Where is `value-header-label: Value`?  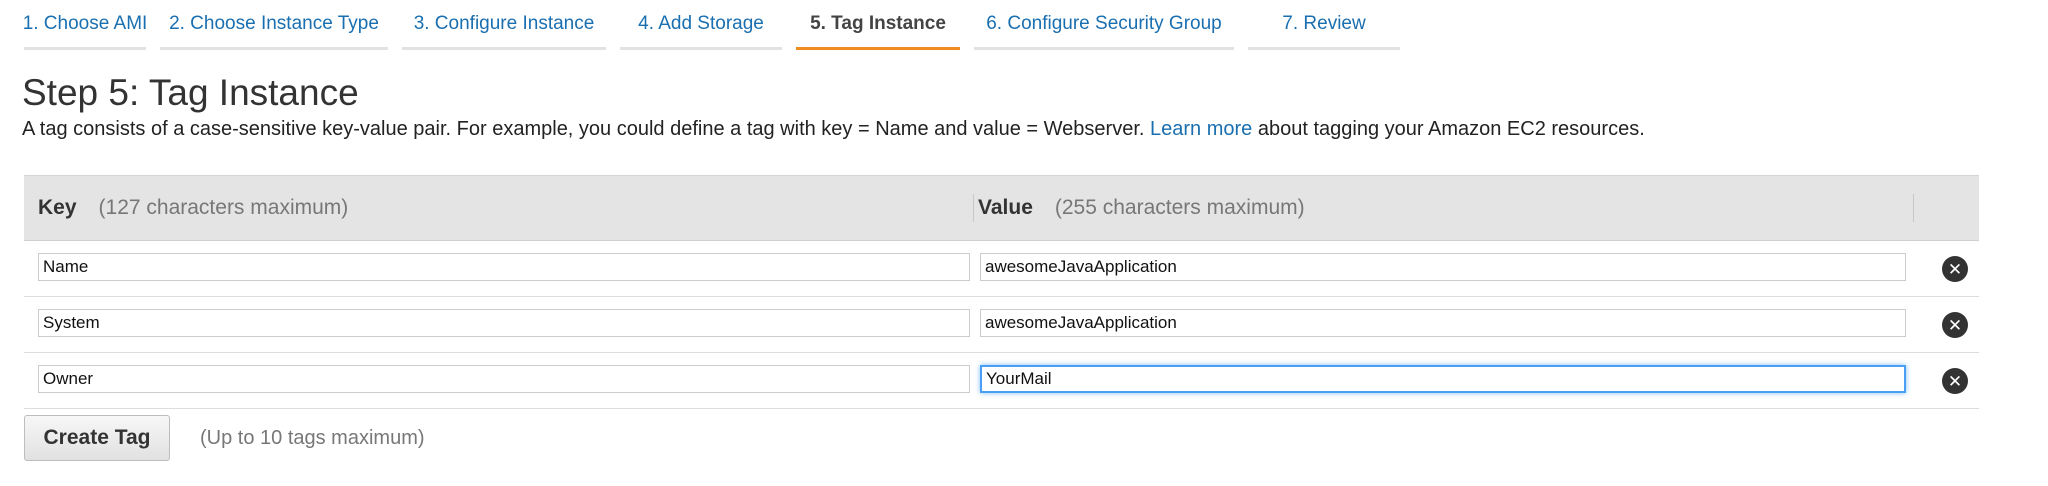
value-header-label: Value is located at coordinates (1005, 207).